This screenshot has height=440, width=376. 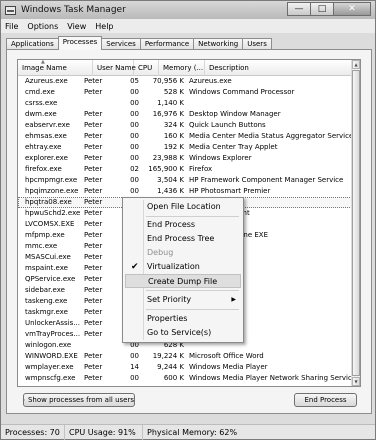 What do you see at coordinates (173, 125) in the screenshot?
I see `cell-memory: 324 K` at bounding box center [173, 125].